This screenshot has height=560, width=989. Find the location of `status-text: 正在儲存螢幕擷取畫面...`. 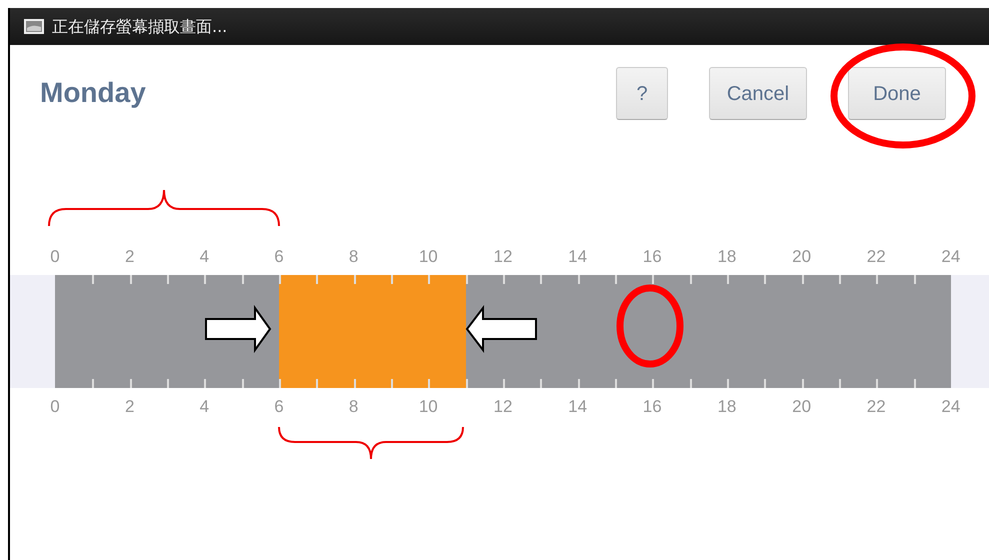

status-text: 正在儲存螢幕擷取畫面... is located at coordinates (140, 27).